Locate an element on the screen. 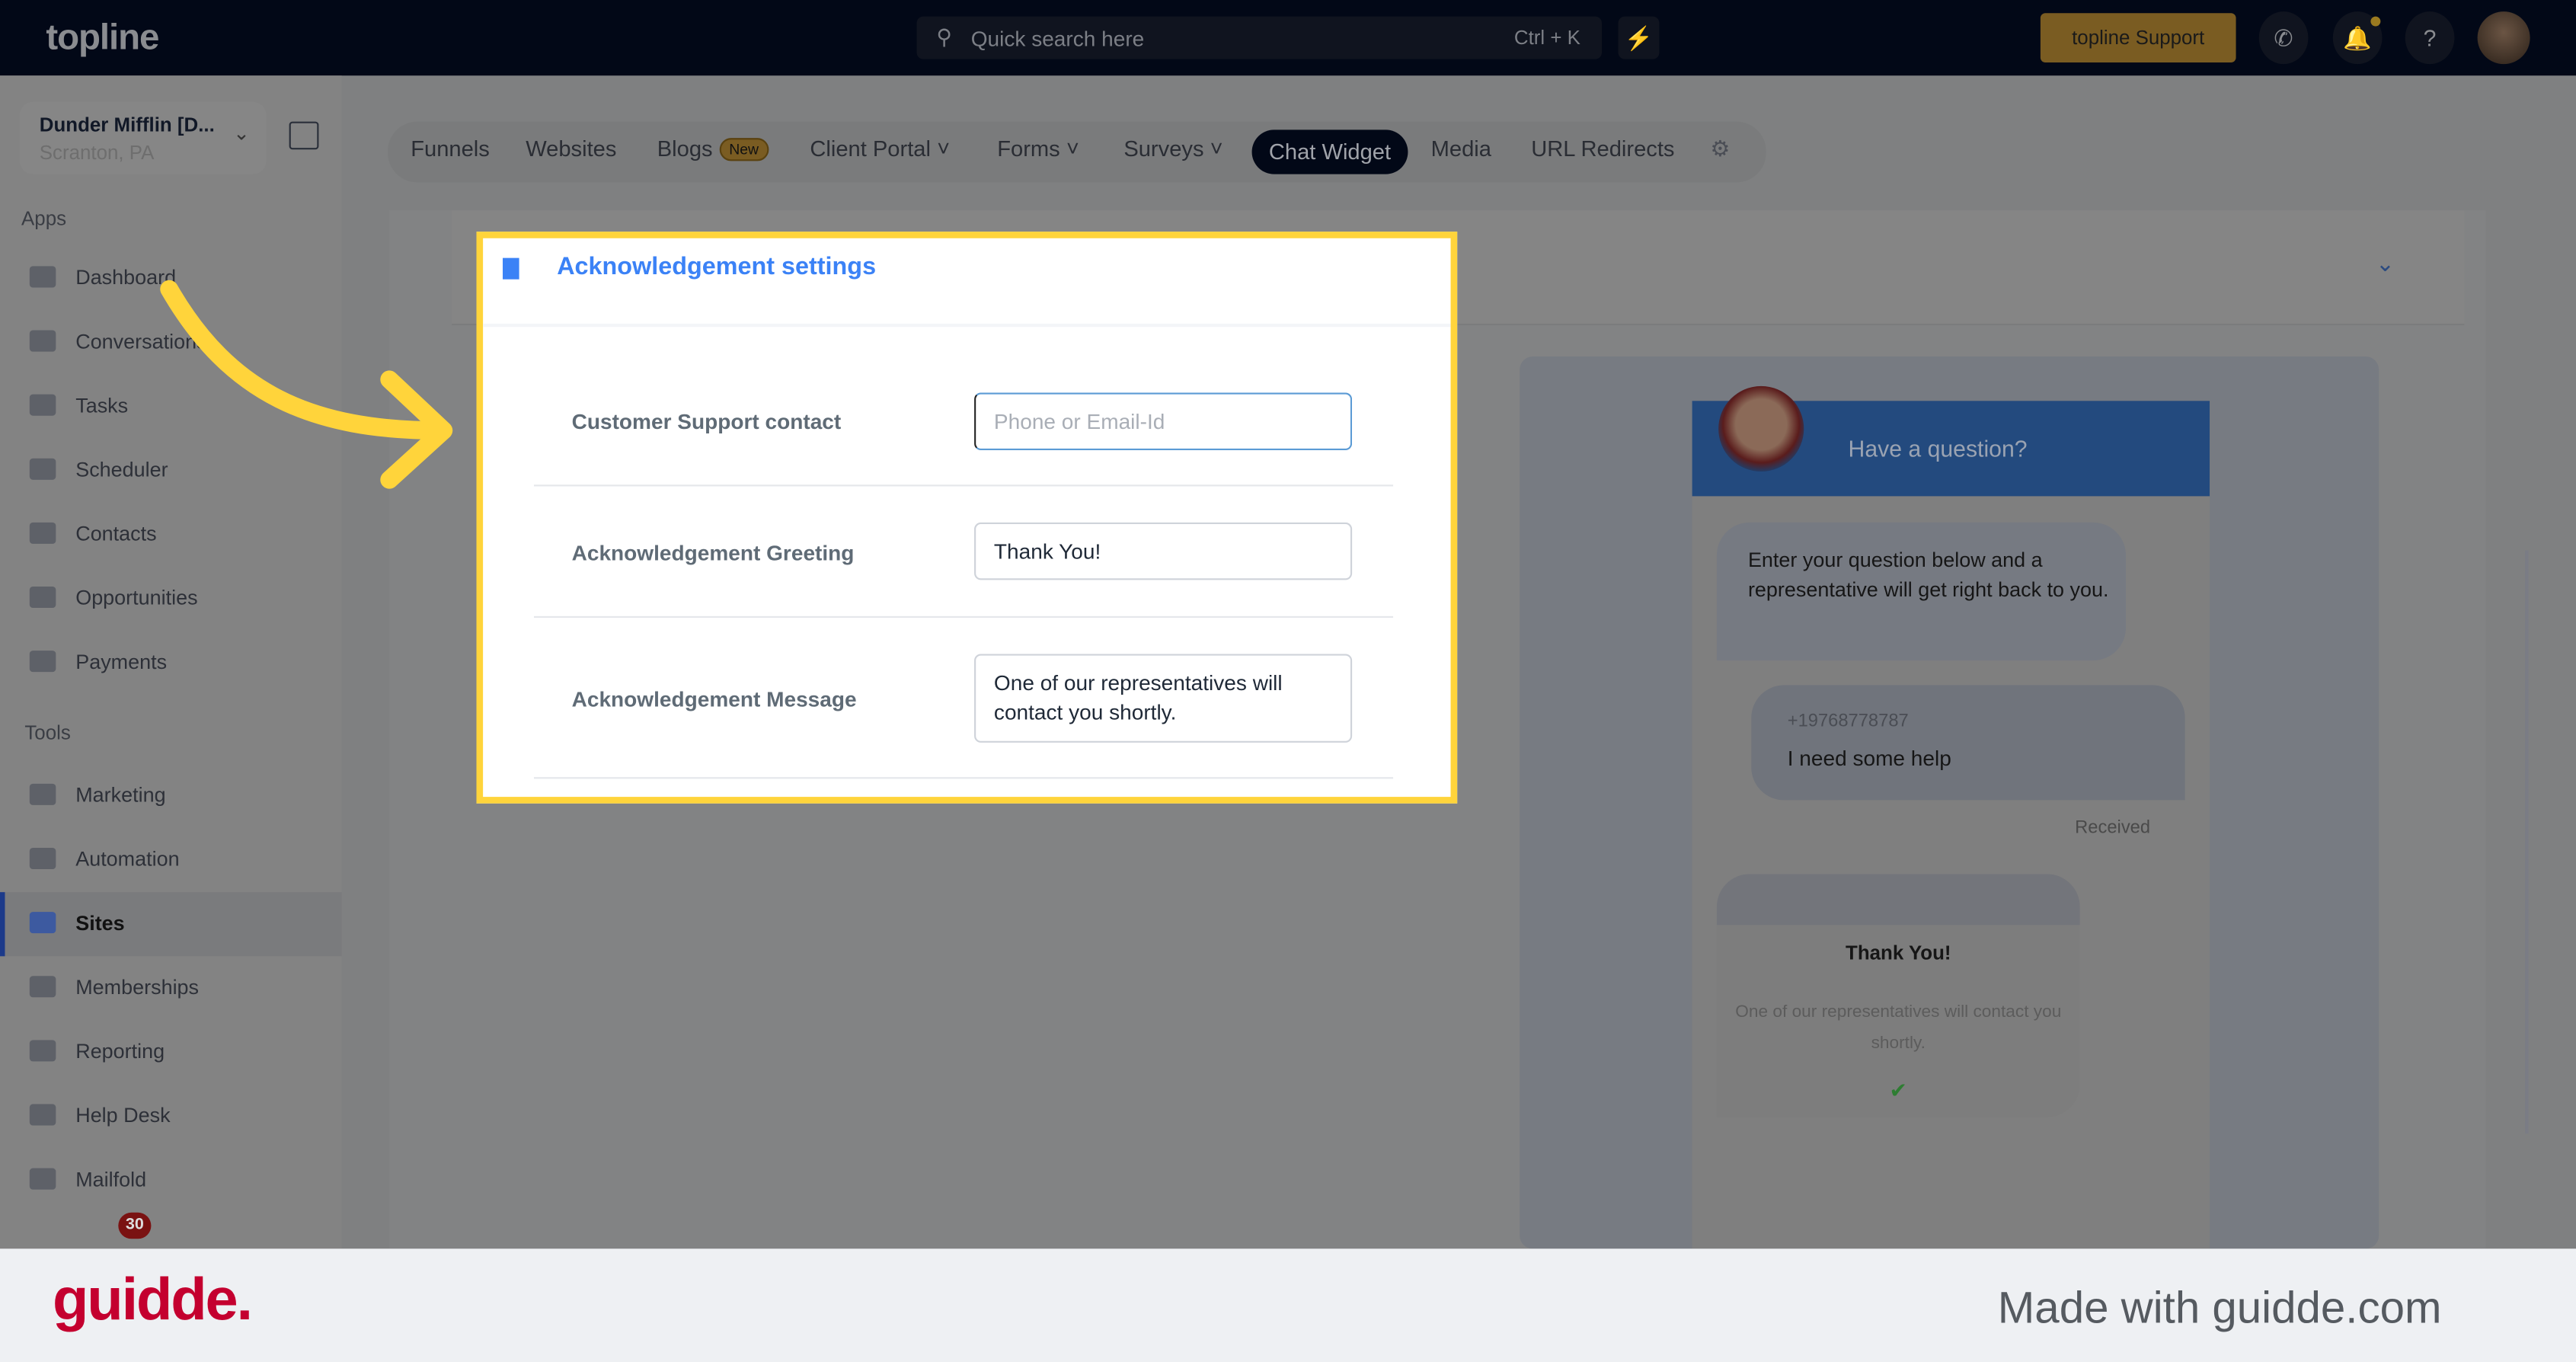  tools-heading: Tools is located at coordinates (48, 733).